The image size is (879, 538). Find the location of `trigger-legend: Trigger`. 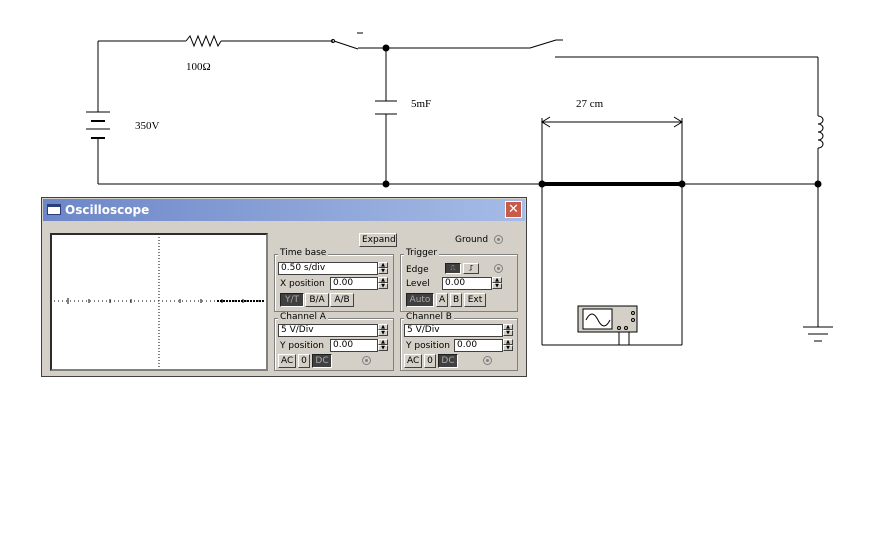

trigger-legend: Trigger is located at coordinates (422, 253).